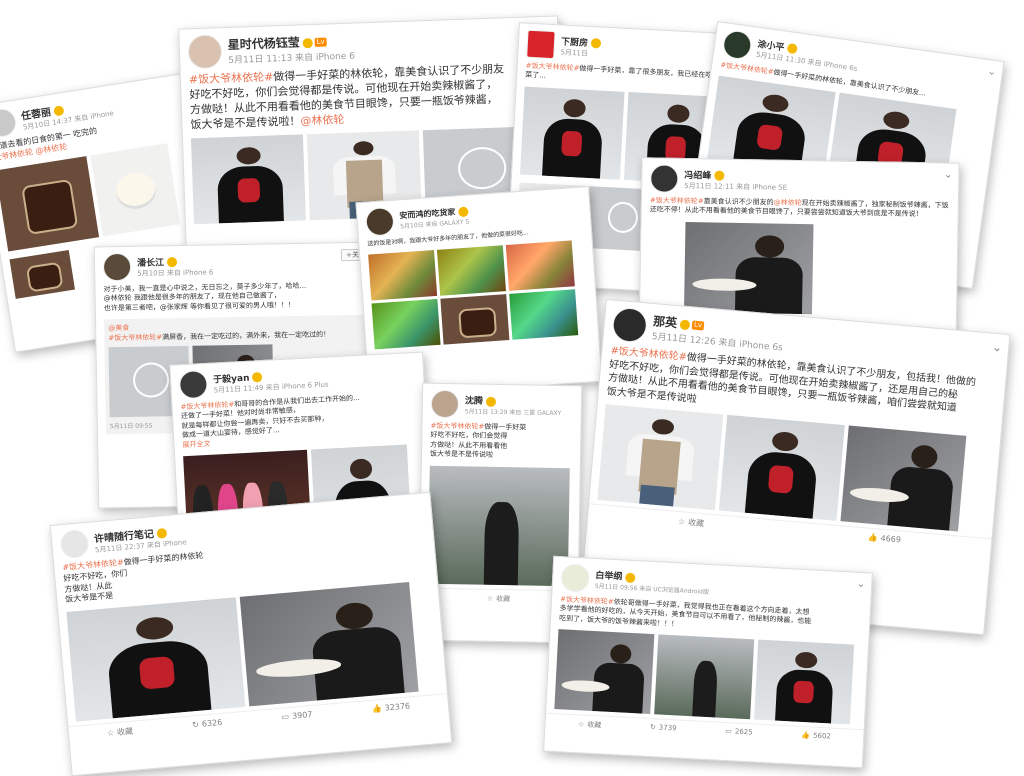 The image size is (1024, 776). I want to click on expand-link: 展开全文, so click(196, 444).